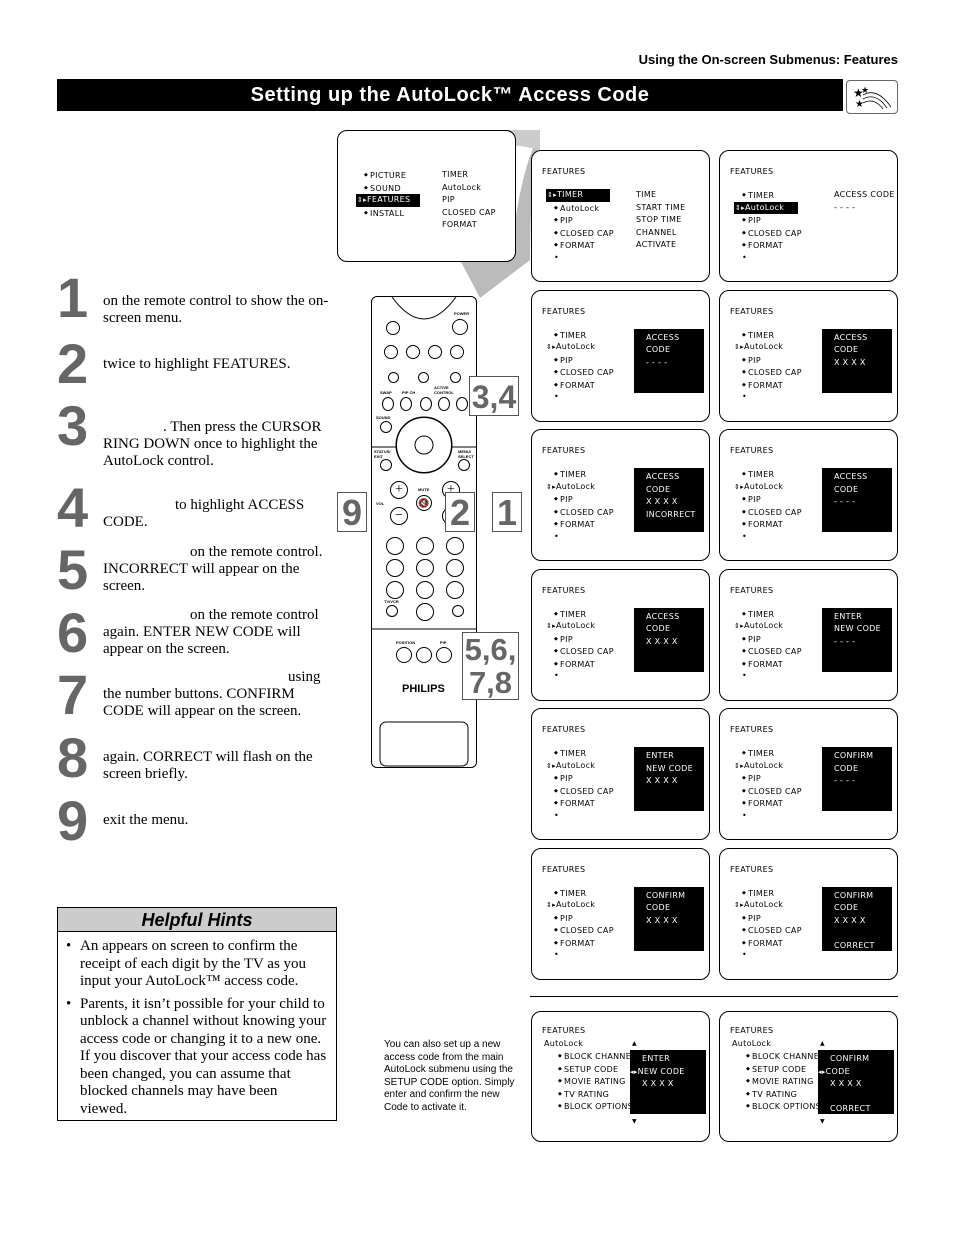 Image resolution: width=954 pixels, height=1235 pixels. What do you see at coordinates (669, 500) in the screenshot?
I see `code-panel: ACCESS CODE X X X X INCORRECT` at bounding box center [669, 500].